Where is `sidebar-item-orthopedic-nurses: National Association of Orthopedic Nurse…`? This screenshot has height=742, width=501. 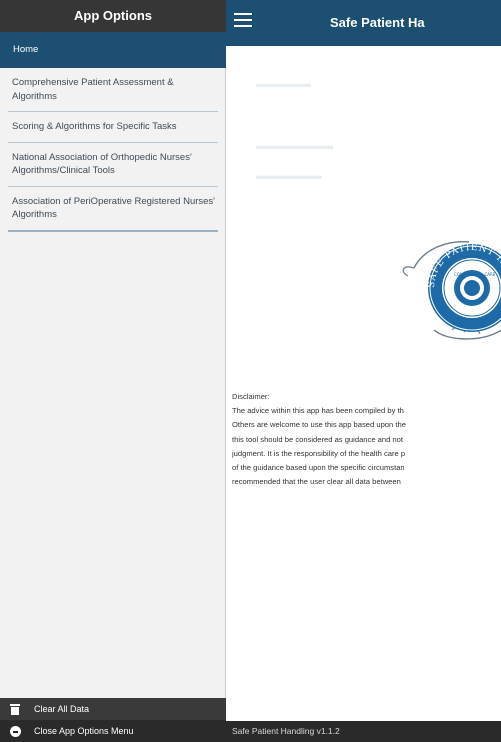
sidebar-item-orthopedic-nurses: National Association of Orthopedic Nurse… is located at coordinates (113, 165).